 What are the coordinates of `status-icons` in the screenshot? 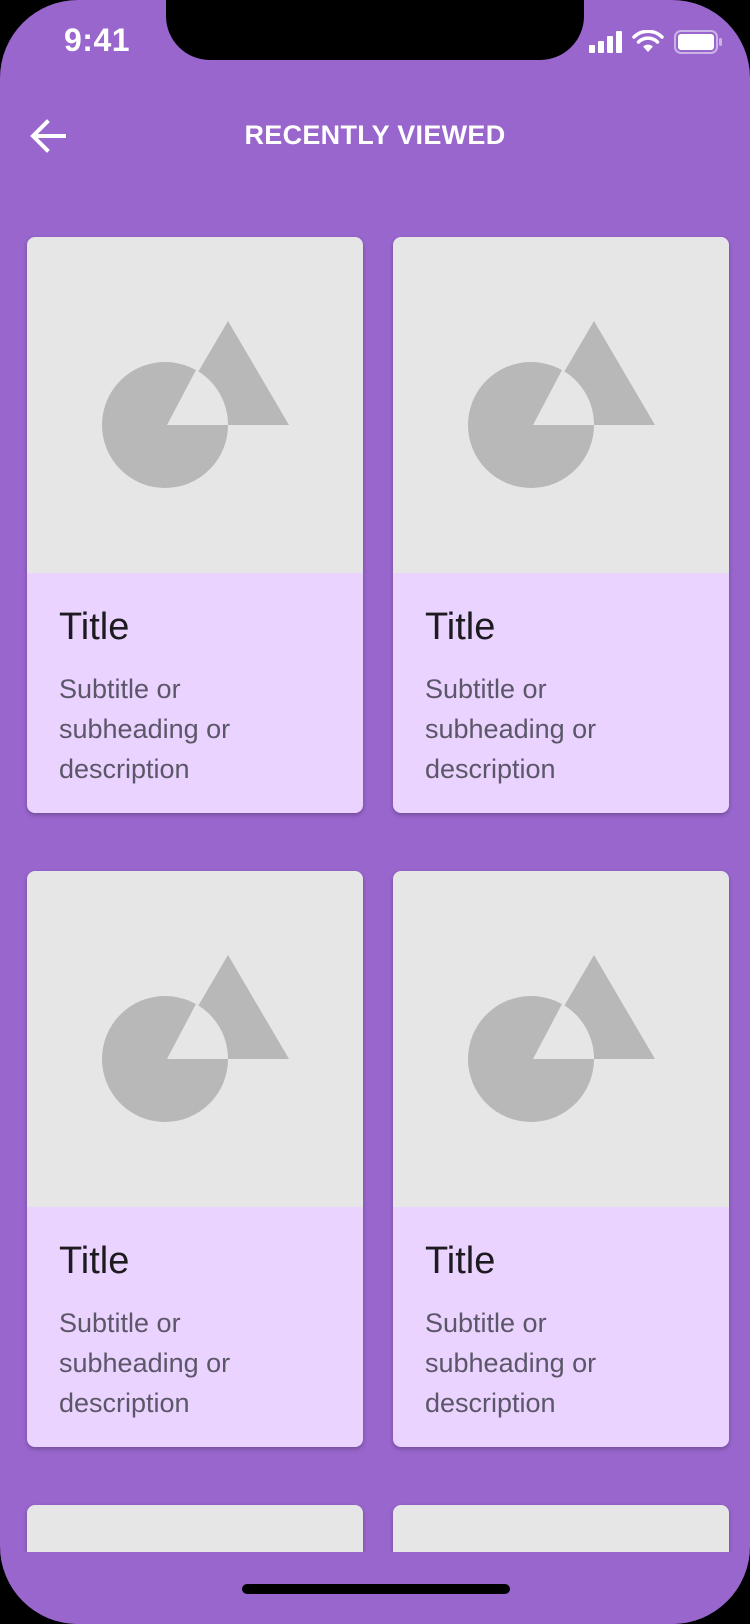 It's located at (655, 42).